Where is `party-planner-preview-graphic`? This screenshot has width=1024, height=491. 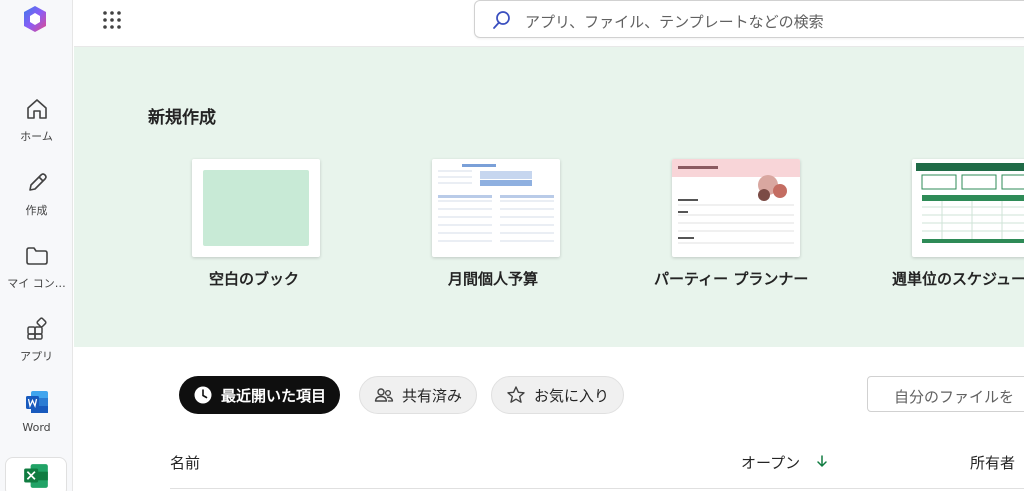 party-planner-preview-graphic is located at coordinates (736, 201).